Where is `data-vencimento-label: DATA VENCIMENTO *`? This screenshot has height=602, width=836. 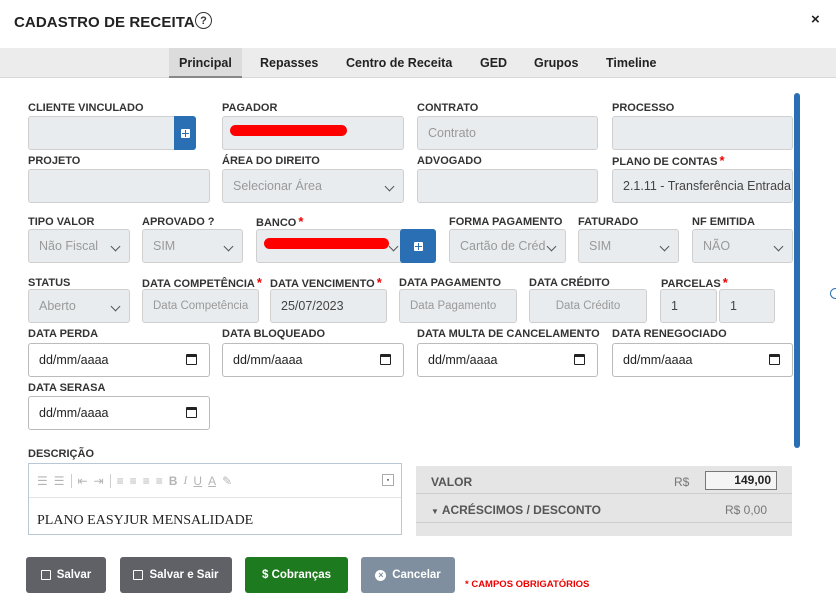
data-vencimento-label: DATA VENCIMENTO * is located at coordinates (326, 282).